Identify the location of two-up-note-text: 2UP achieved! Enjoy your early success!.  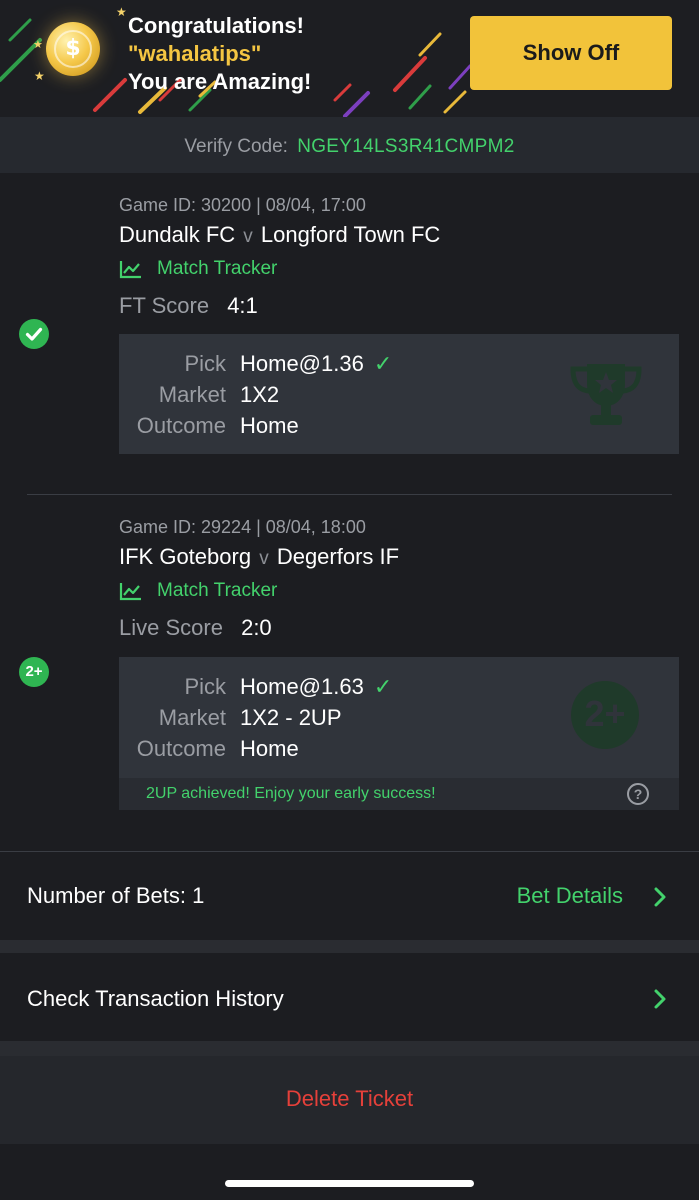
(291, 793).